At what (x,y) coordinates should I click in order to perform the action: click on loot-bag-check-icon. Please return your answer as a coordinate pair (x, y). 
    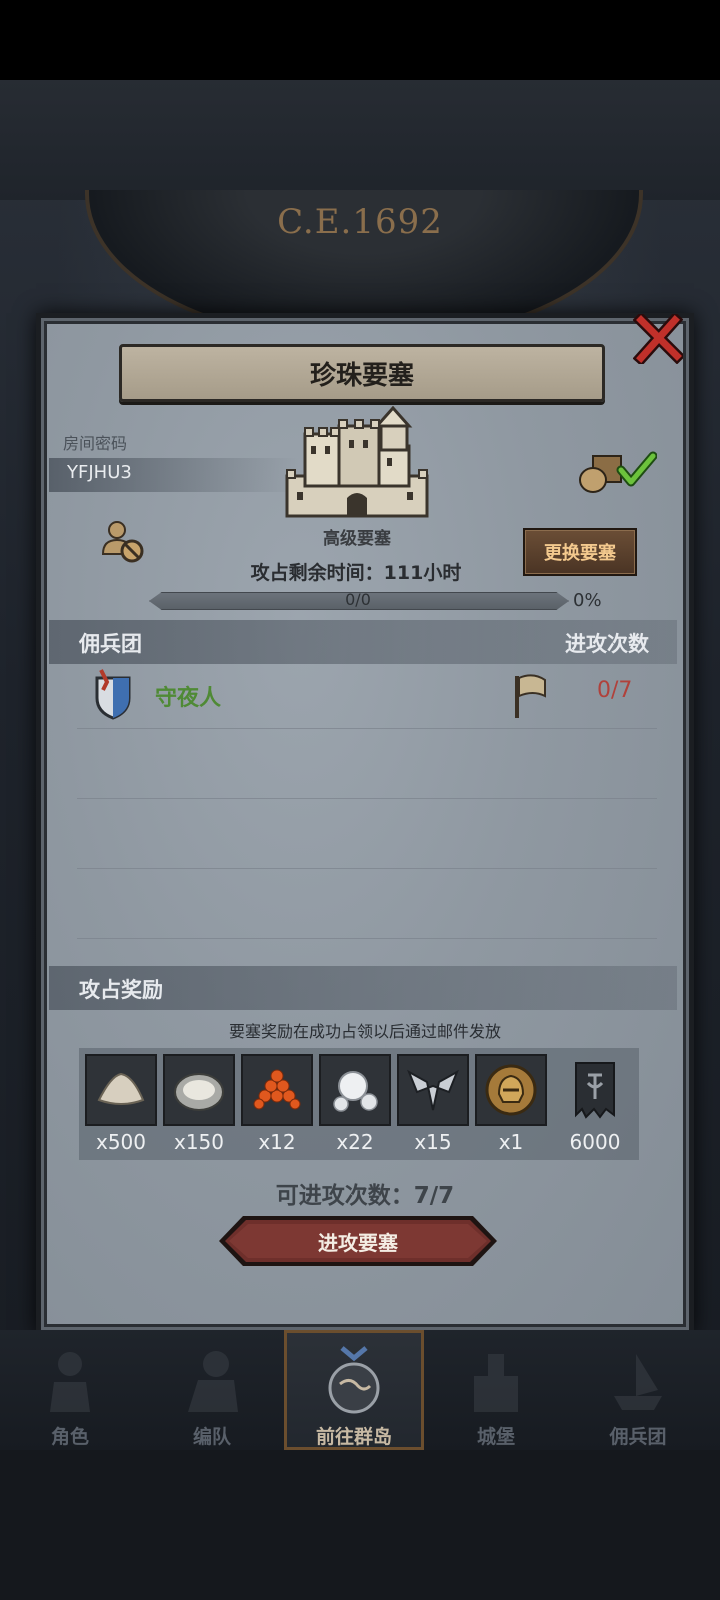
    Looking at the image, I should click on (618, 472).